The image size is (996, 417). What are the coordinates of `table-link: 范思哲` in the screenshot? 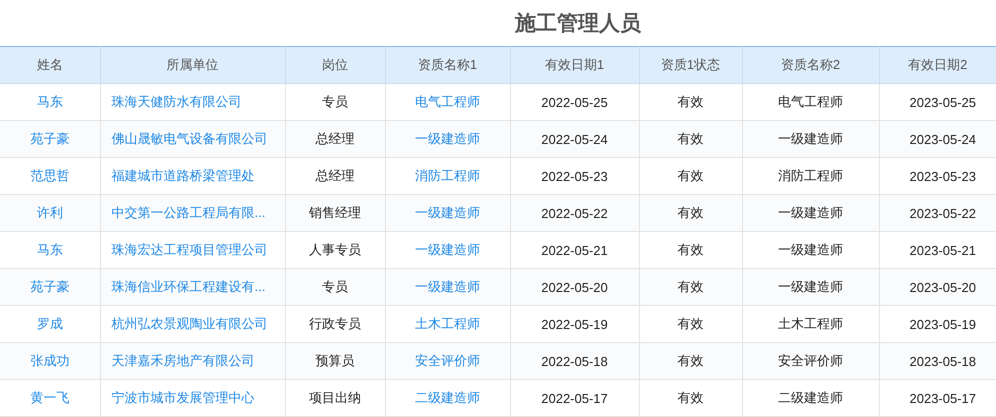 It's located at (50, 175).